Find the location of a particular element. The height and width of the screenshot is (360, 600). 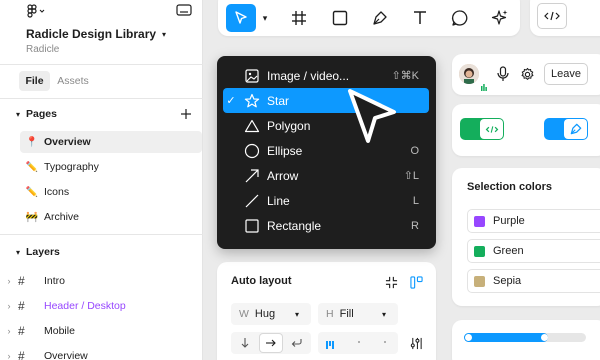

figma-menu-button is located at coordinates (37, 11).